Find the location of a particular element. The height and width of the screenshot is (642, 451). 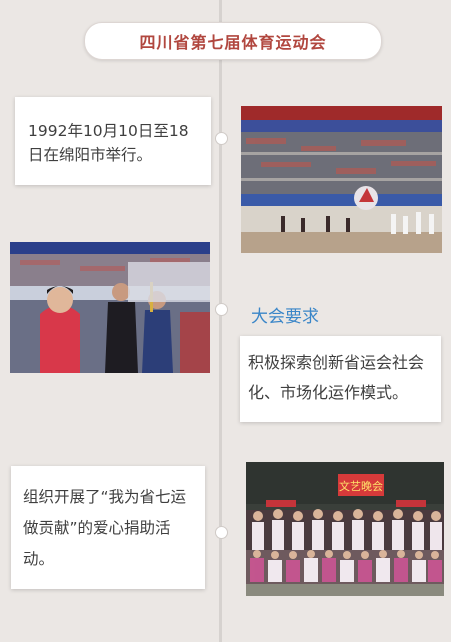

event-dates-text: 1992年10月10日至18日在绵阳市举行。 is located at coordinates (108, 143).